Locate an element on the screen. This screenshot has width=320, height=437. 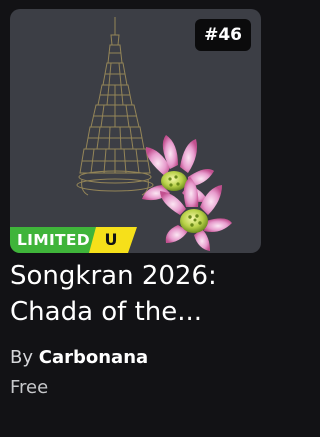
creator-prefix: By is located at coordinates (22, 357).